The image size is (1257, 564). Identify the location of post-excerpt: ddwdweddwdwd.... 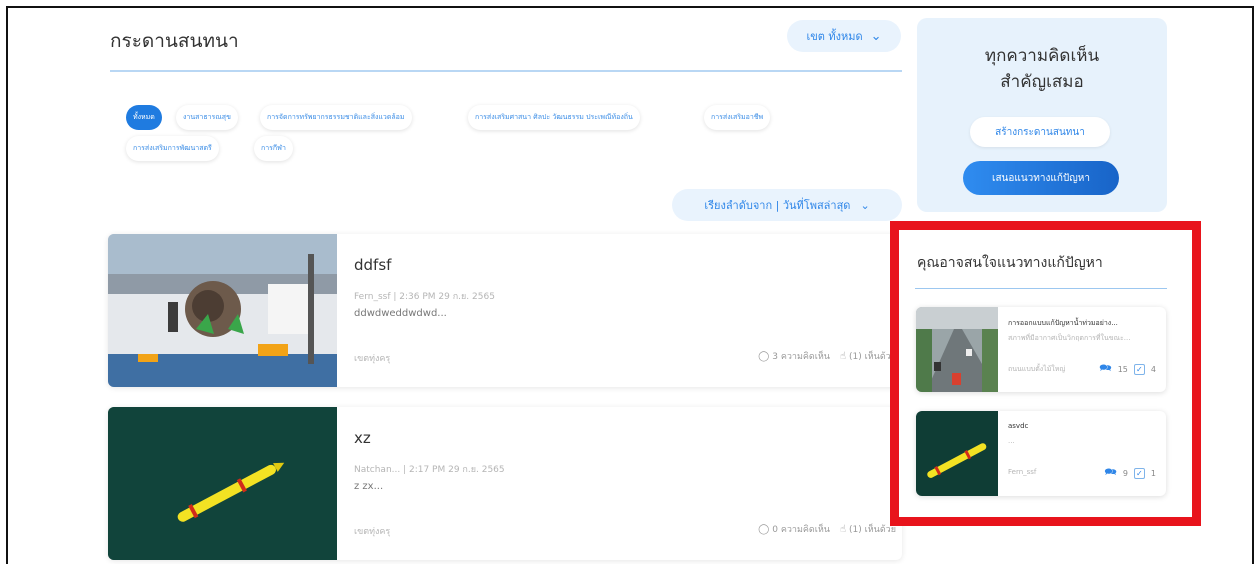
(400, 313).